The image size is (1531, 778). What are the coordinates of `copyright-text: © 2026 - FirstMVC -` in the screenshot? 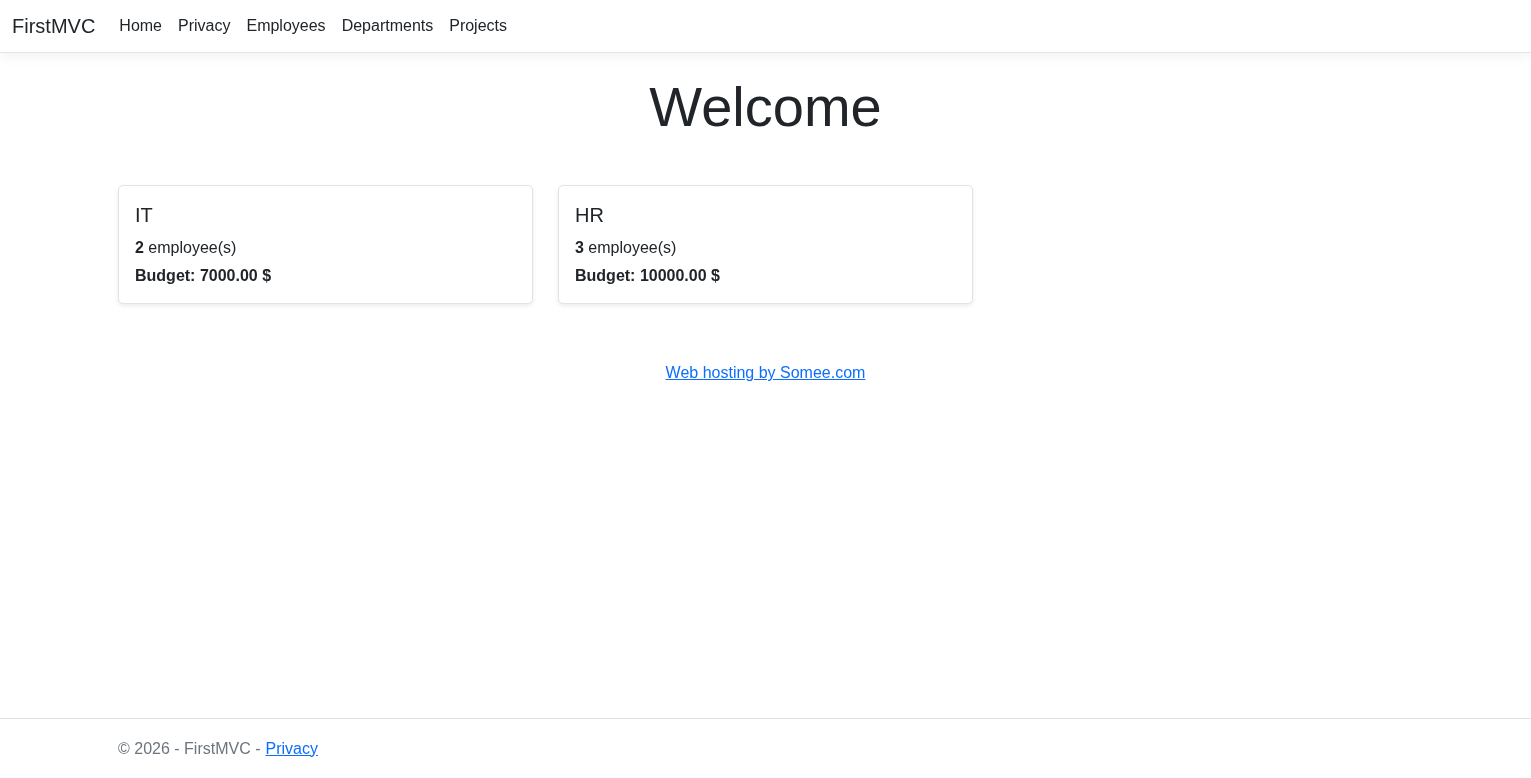 It's located at (189, 748).